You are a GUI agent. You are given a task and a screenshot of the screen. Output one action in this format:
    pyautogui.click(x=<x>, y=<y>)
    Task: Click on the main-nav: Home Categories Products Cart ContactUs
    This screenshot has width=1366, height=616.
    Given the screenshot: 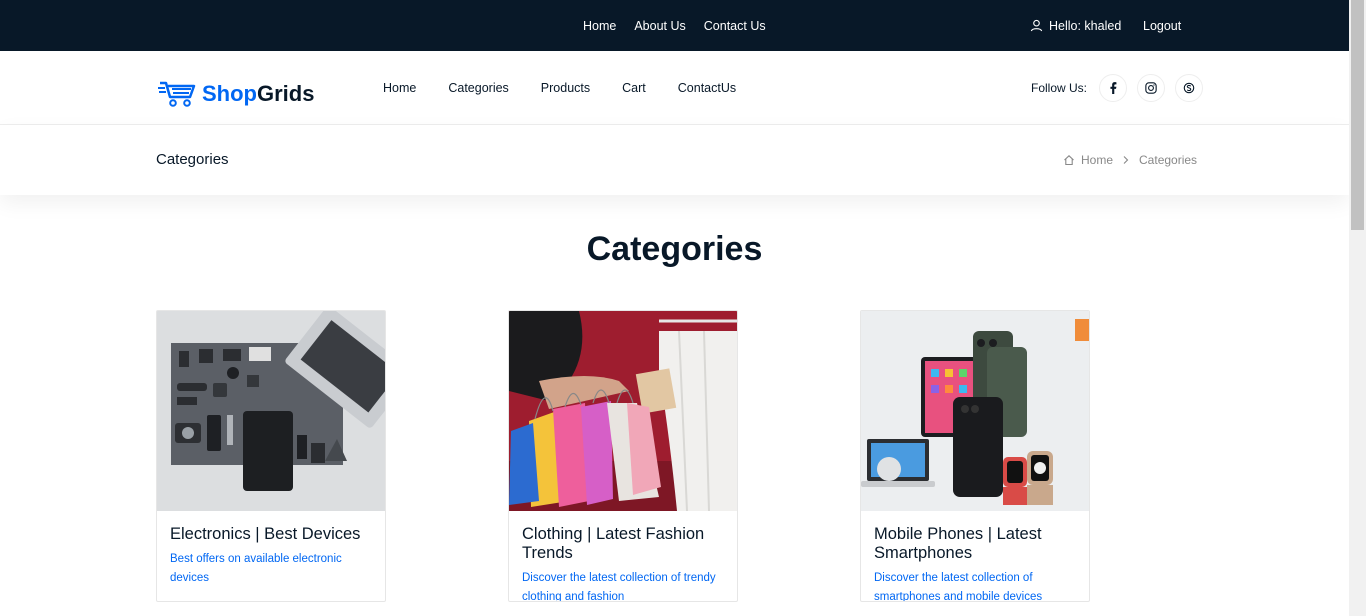 What is the action you would take?
    pyautogui.click(x=575, y=88)
    